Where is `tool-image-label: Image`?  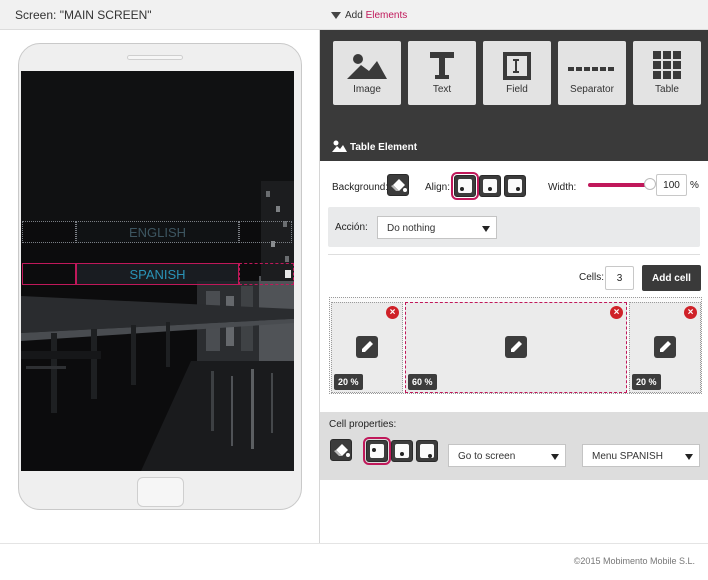
tool-image-label: Image is located at coordinates (367, 89).